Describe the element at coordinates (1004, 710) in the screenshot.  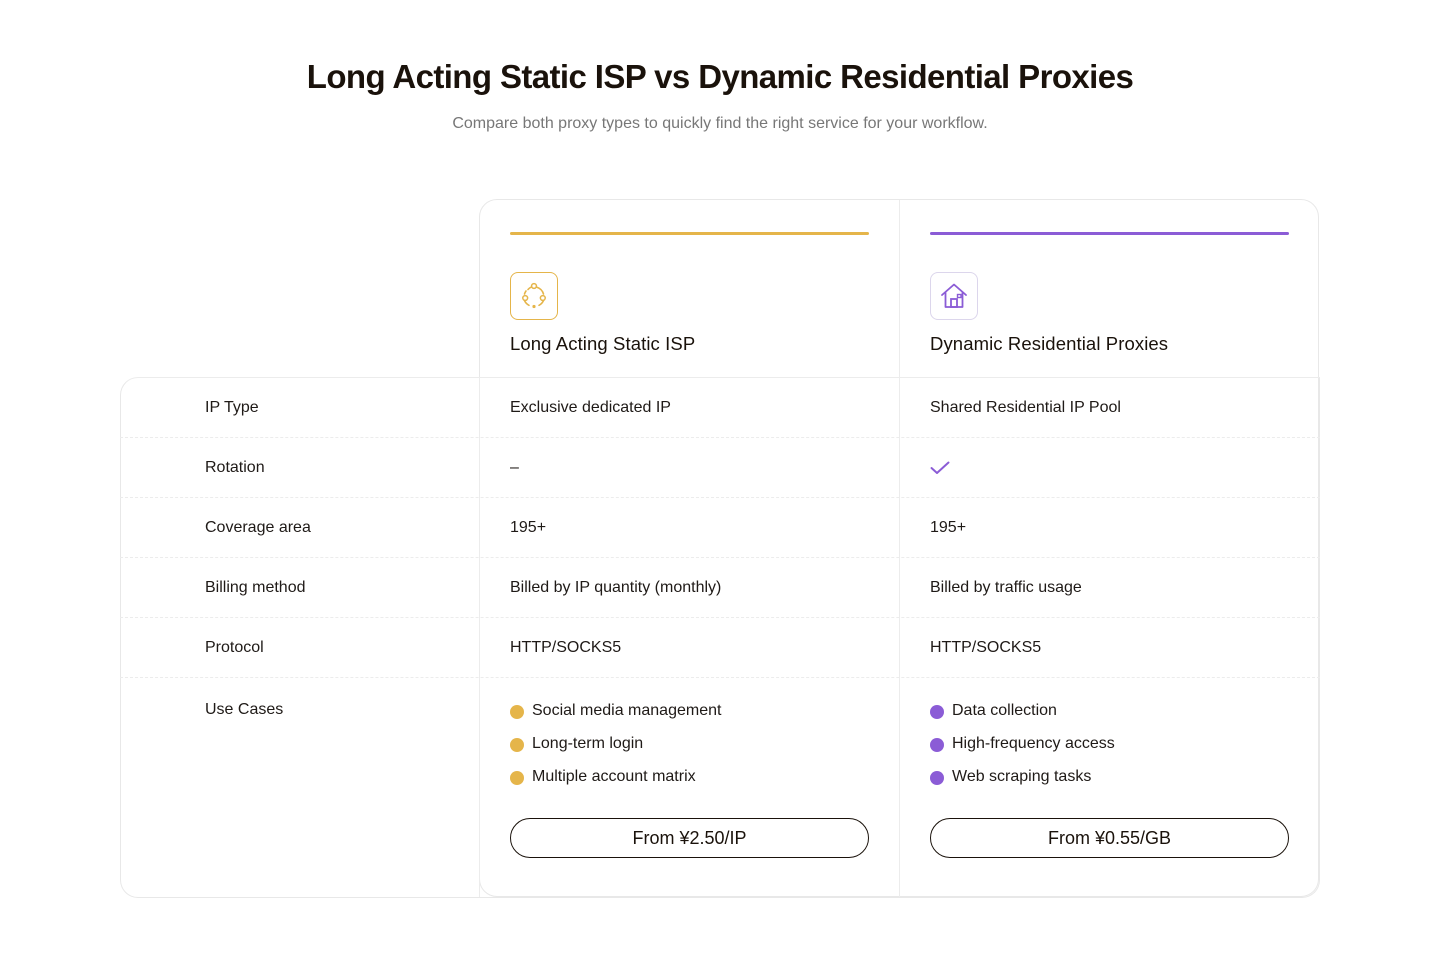
I see `use-case-text: Data collection` at that location.